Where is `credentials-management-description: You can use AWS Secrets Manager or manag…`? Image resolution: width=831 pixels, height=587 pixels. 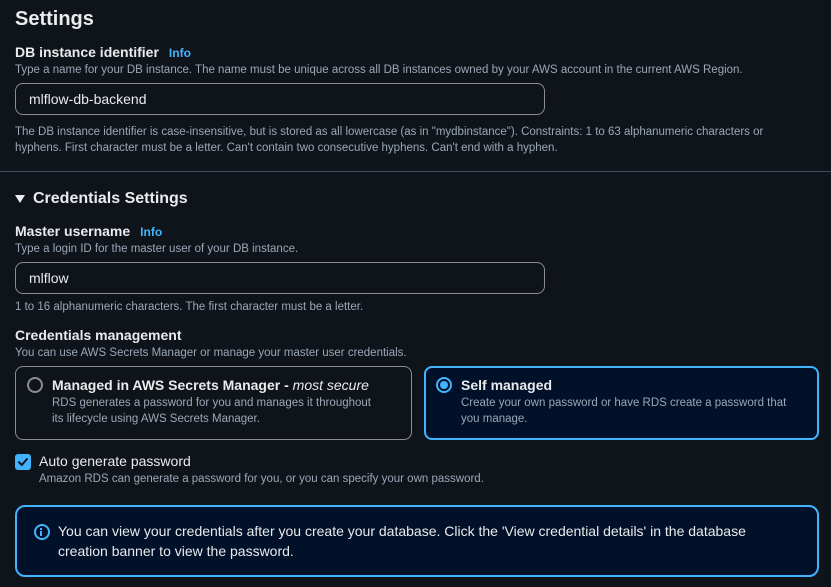
credentials-management-description: You can use AWS Secrets Manager or manag… is located at coordinates (211, 353).